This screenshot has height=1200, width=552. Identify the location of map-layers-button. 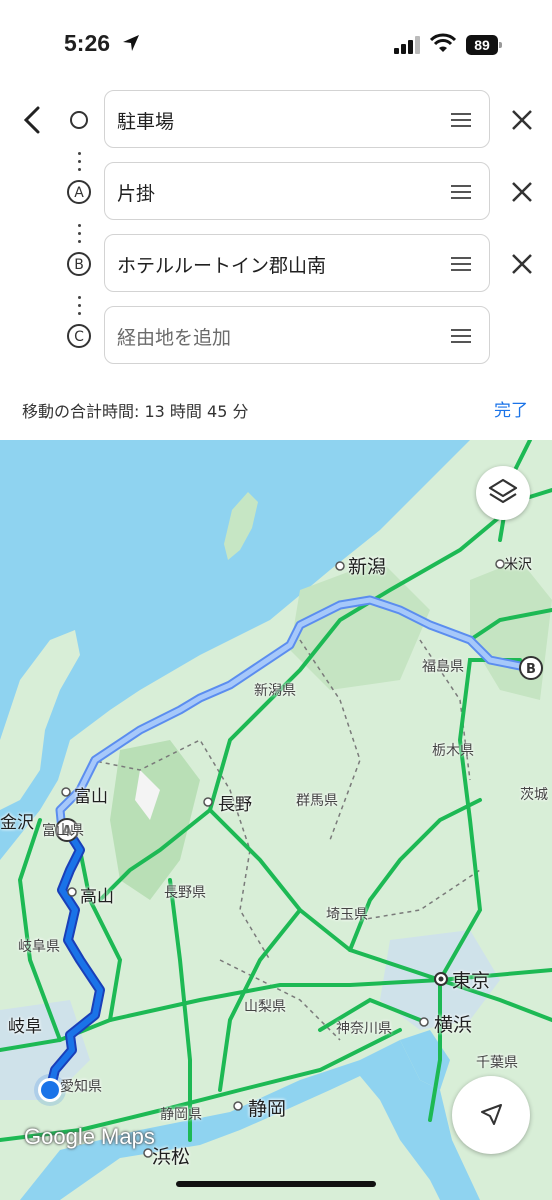
(503, 493).